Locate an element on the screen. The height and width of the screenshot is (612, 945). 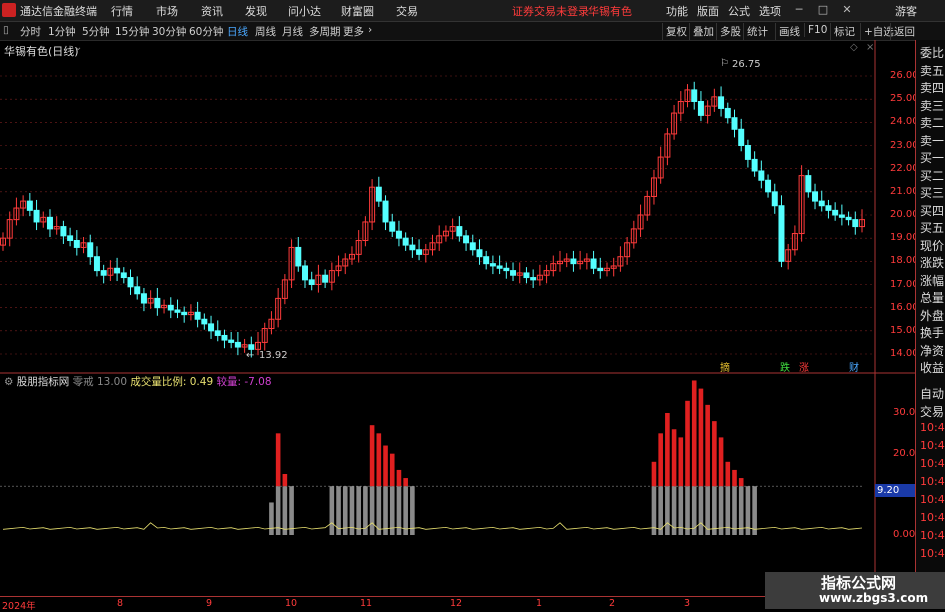
tool-return: 返回 is located at coordinates (904, 31).